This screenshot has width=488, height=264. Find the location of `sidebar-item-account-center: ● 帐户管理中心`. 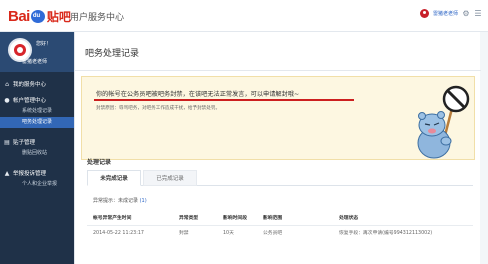

sidebar-item-account-center: ● 帐户管理中心 is located at coordinates (37, 100).